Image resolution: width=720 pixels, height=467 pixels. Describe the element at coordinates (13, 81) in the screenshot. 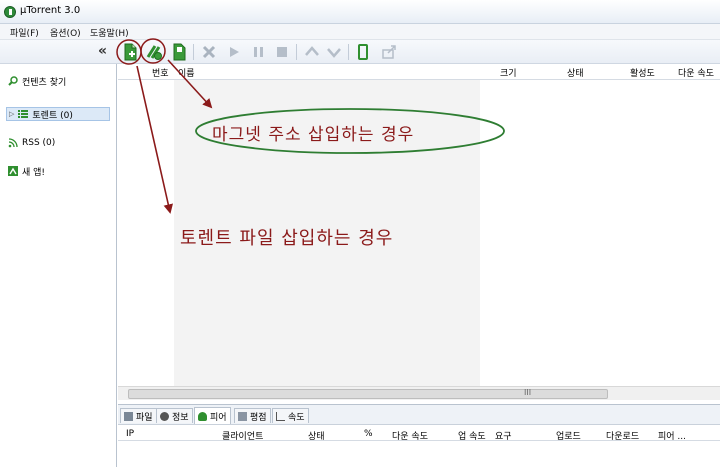

I see `search-icon` at that location.